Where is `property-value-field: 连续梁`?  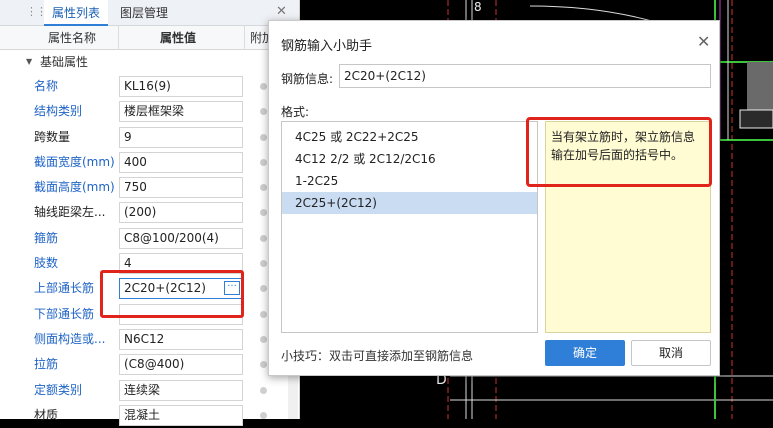 property-value-field: 连续梁 is located at coordinates (181, 390).